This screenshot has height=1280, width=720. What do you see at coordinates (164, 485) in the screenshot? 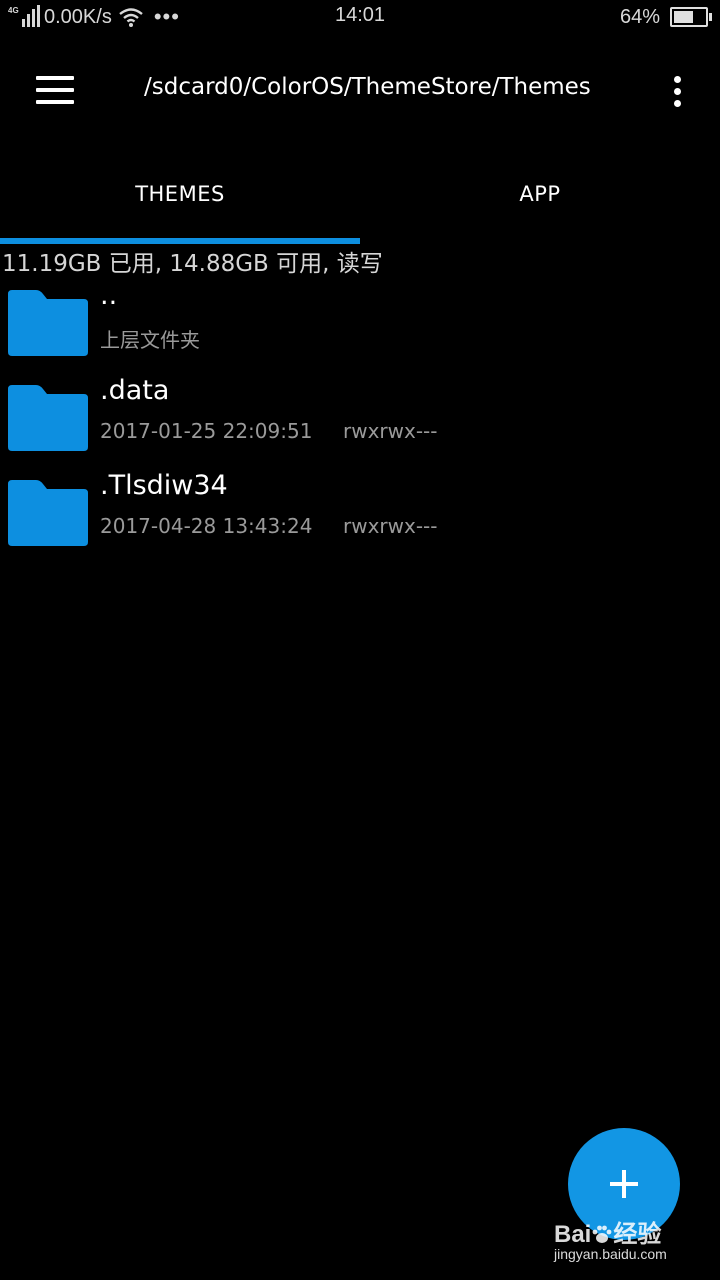
I see `file-name: .Tlsdiw34` at bounding box center [164, 485].